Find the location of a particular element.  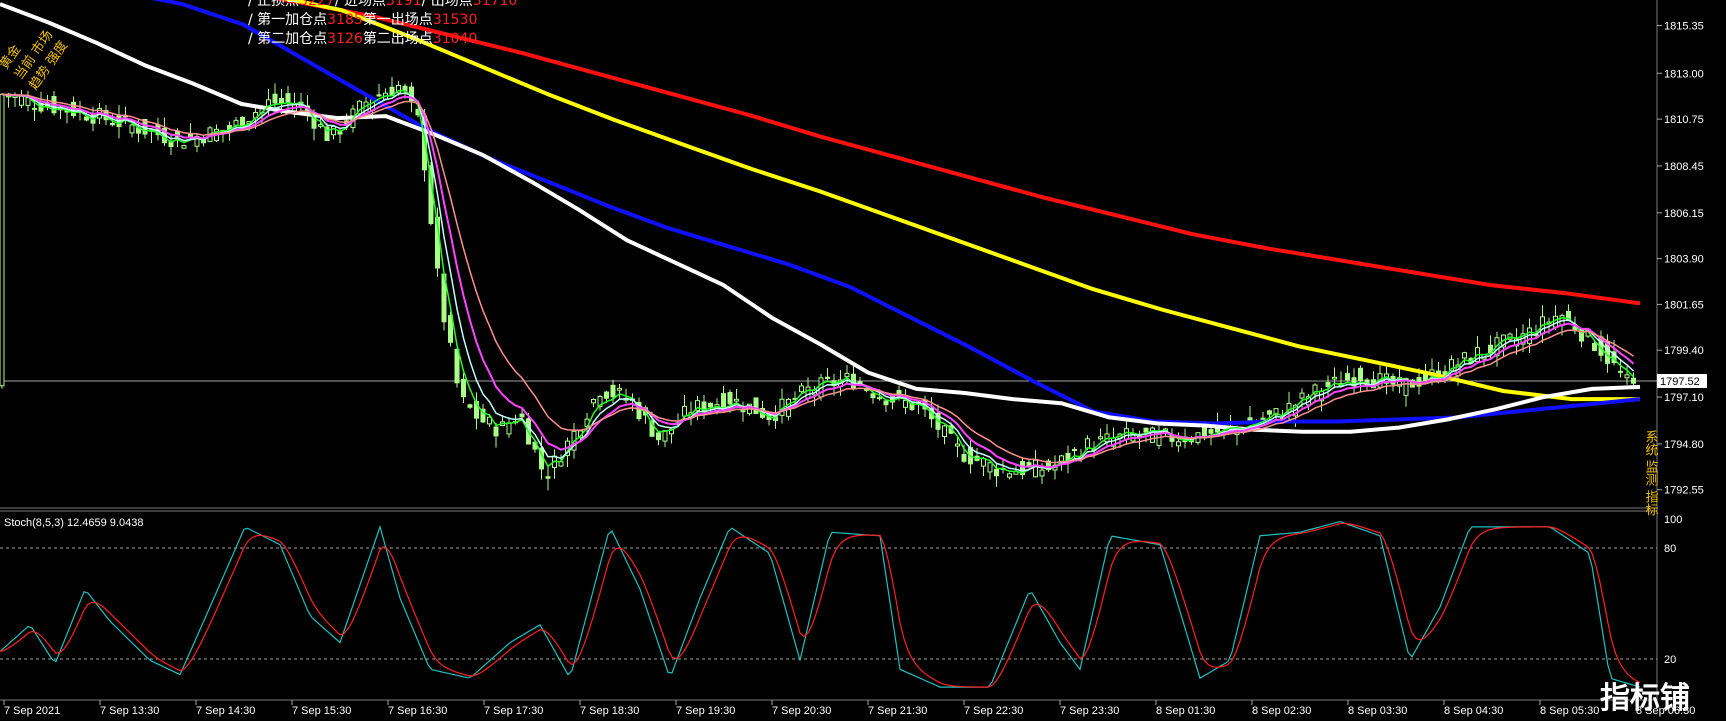

price-tick-label: 1801.65 is located at coordinates (1684, 305).